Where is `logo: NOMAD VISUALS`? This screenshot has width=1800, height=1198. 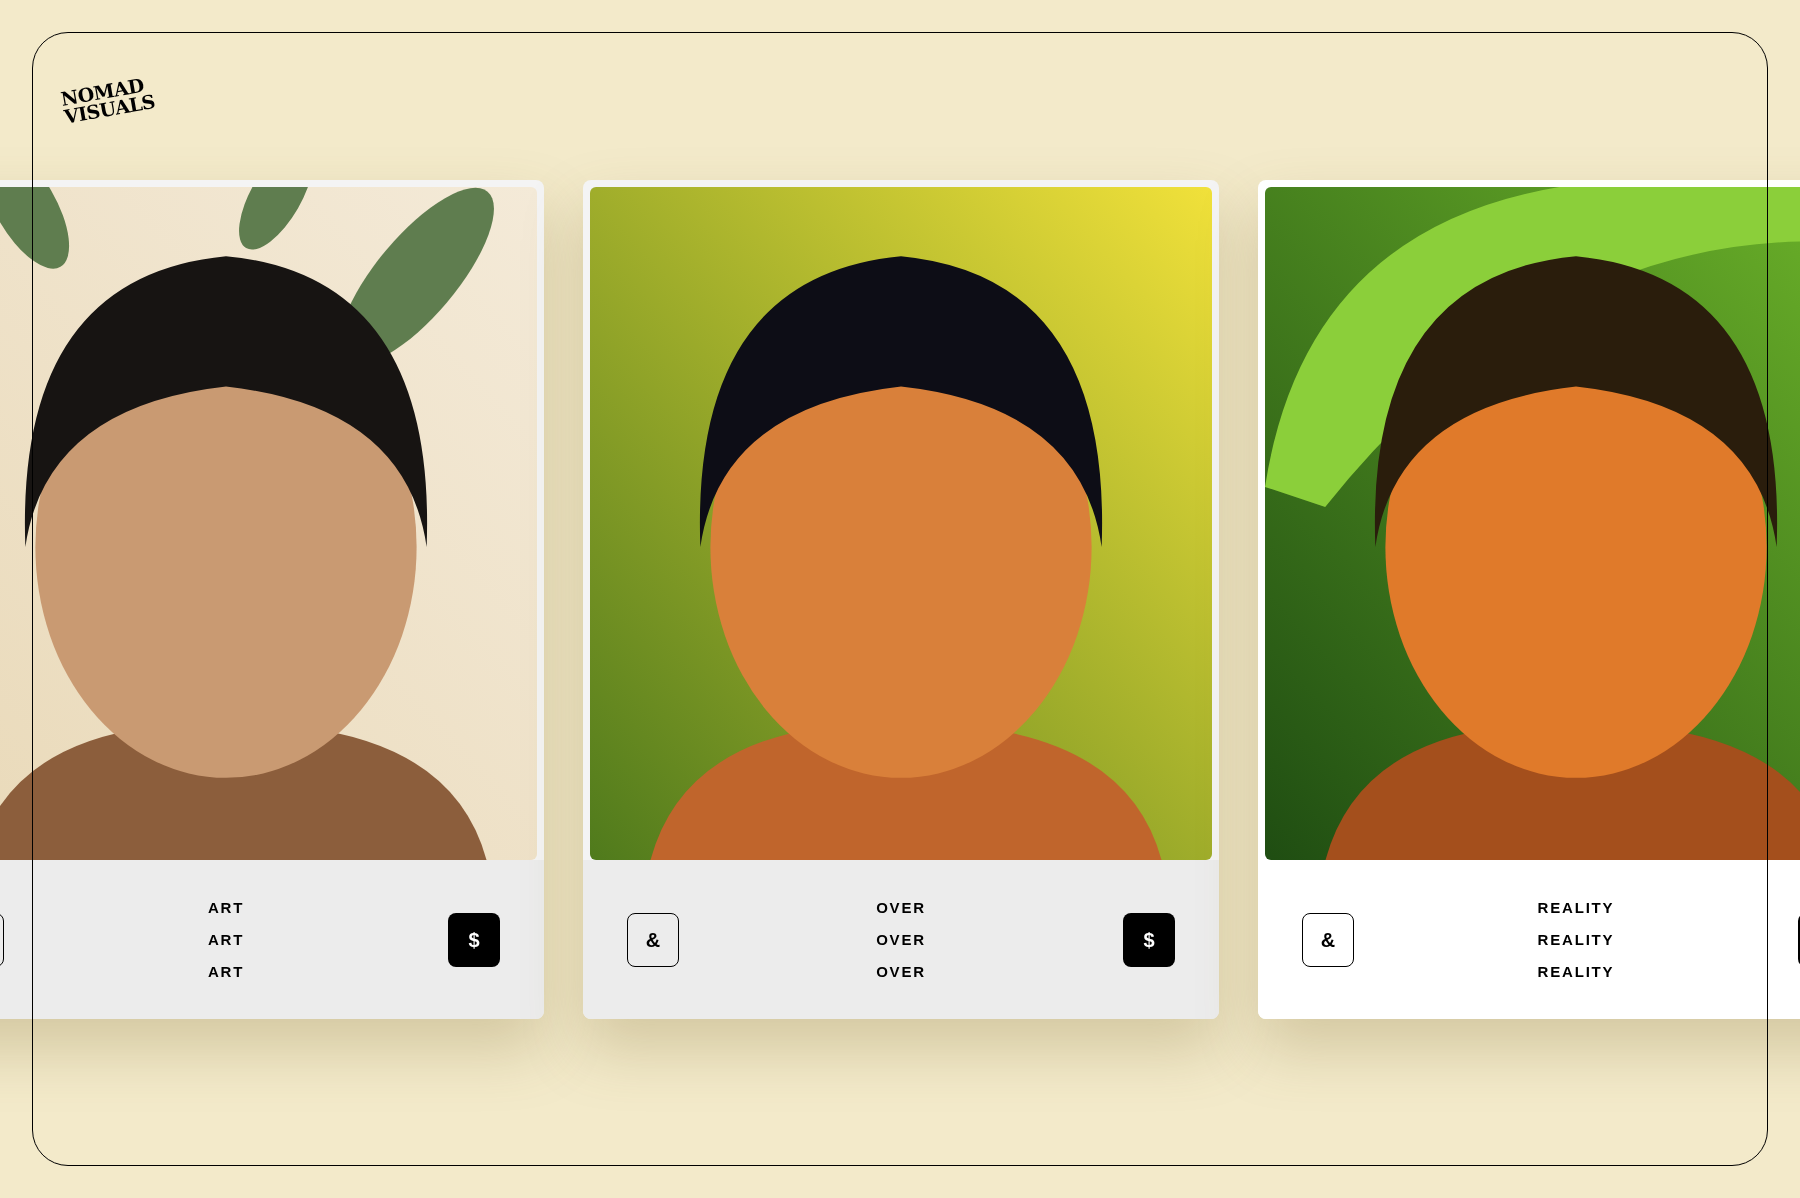 logo: NOMAD VISUALS is located at coordinates (108, 100).